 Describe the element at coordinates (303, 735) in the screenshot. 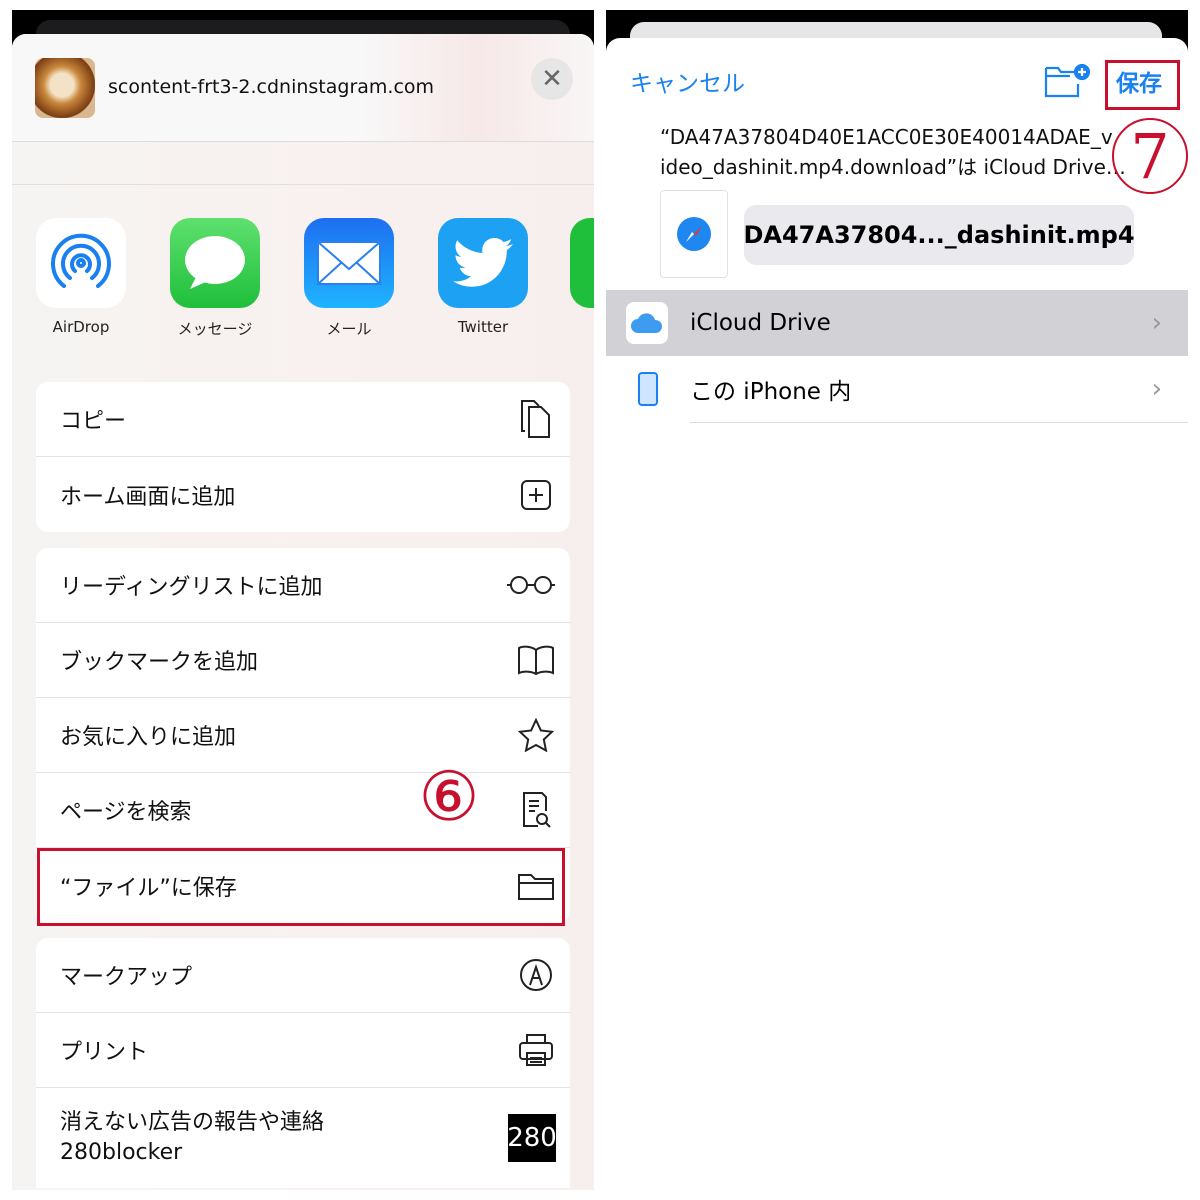

I see `action-add-favorite: お気に入りに追加` at that location.